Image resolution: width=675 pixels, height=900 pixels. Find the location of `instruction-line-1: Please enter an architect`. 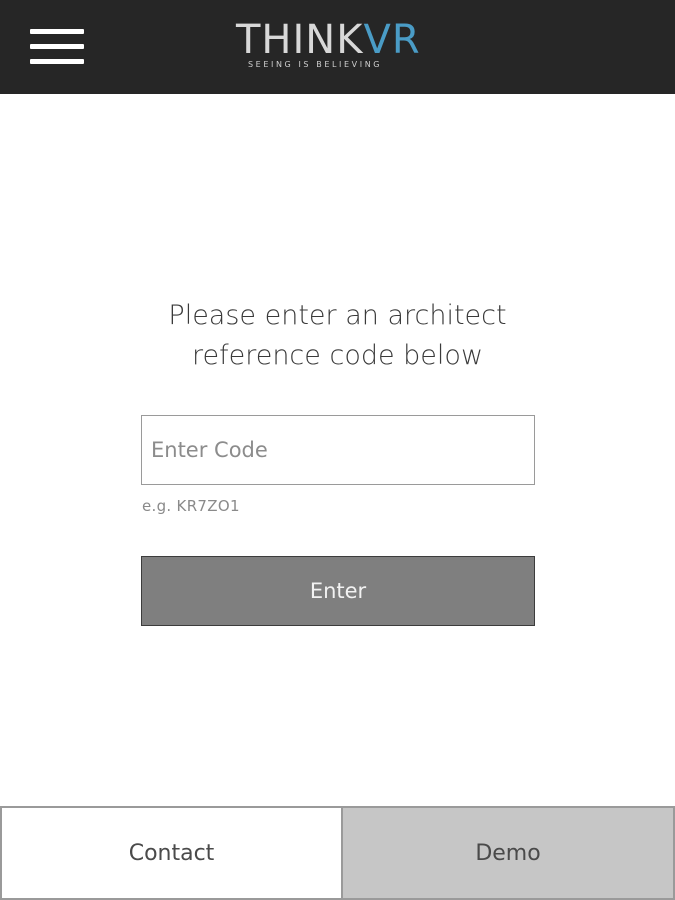

instruction-line-1: Please enter an architect is located at coordinates (337, 315).